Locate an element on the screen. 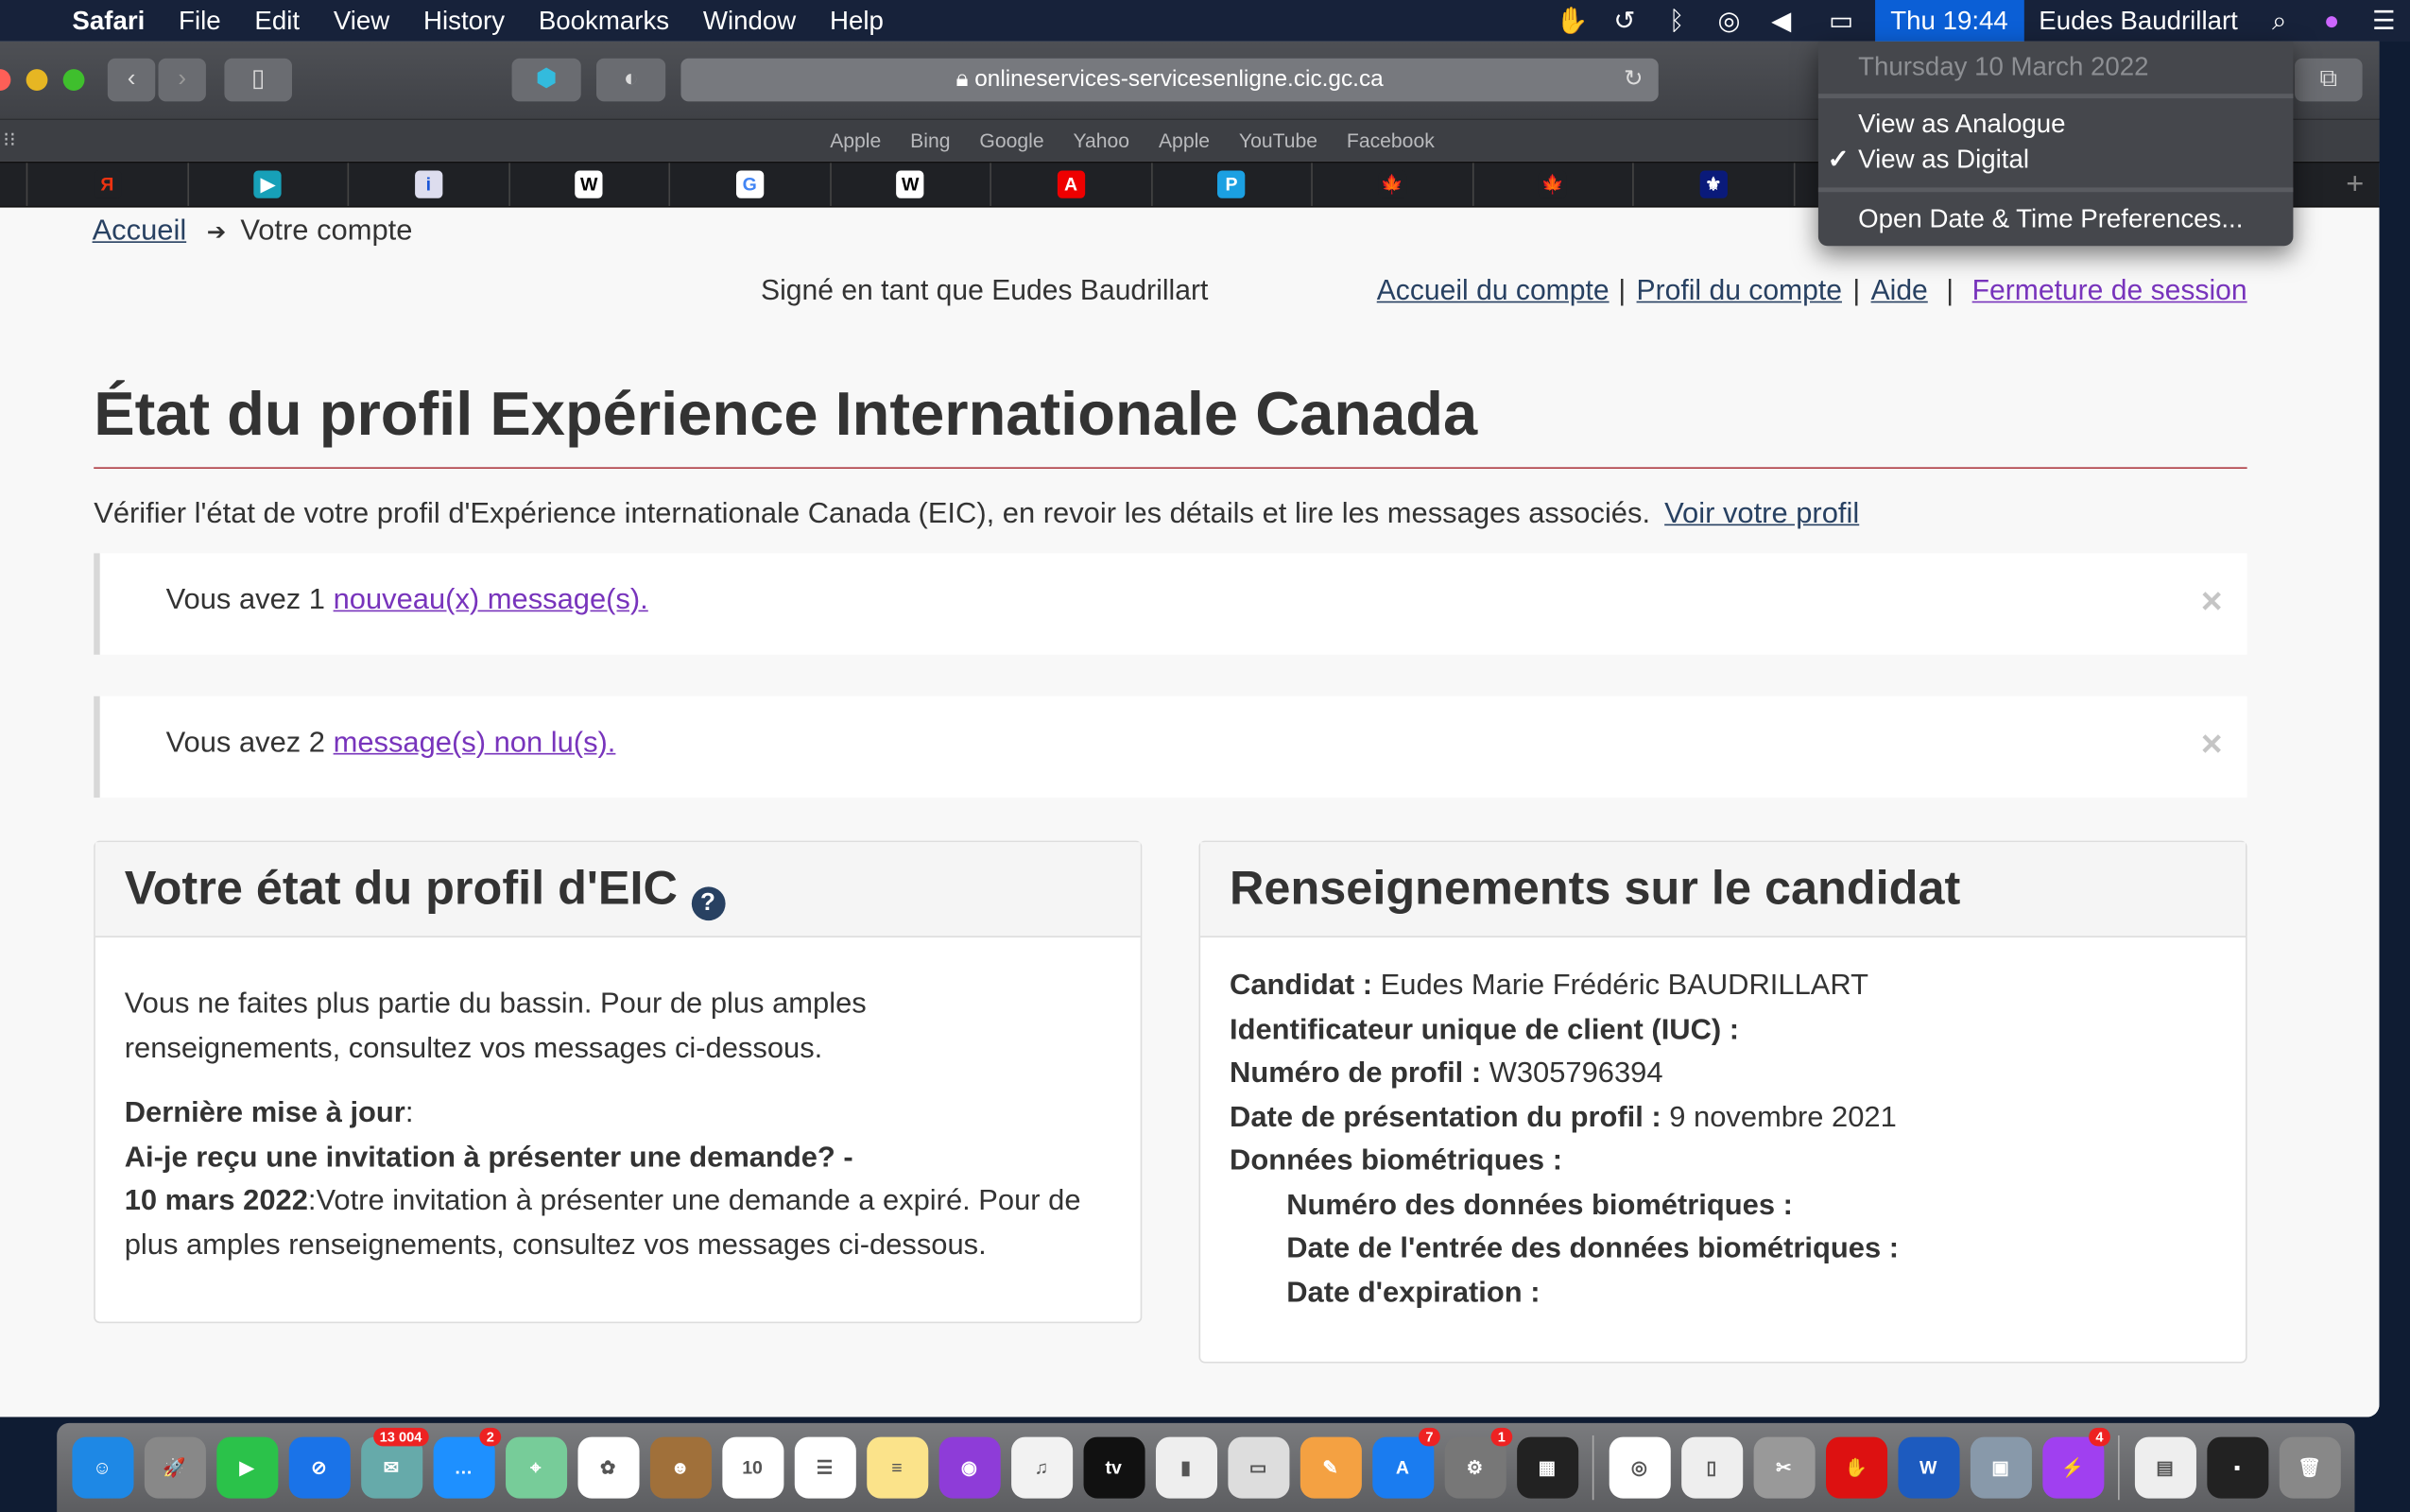 The width and height of the screenshot is (2410, 1512). grid-icon: ⁝⁝ is located at coordinates (9, 140).